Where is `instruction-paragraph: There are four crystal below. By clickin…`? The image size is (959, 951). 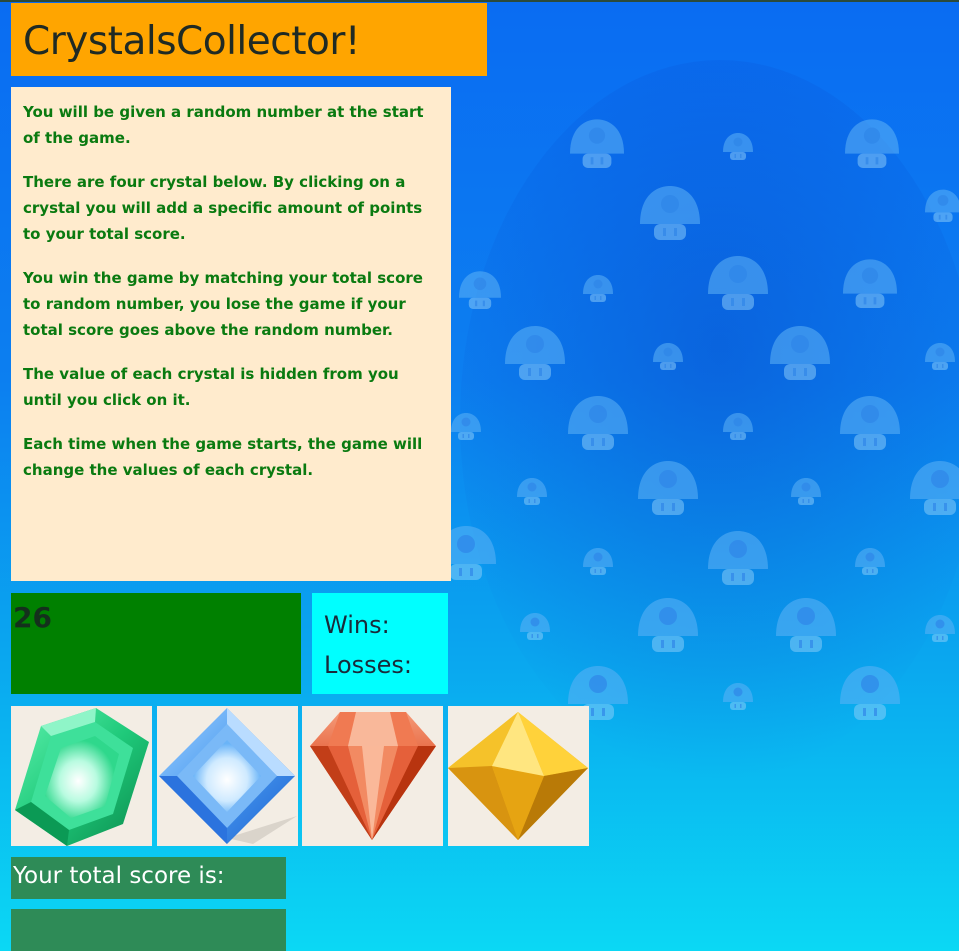
instruction-paragraph: There are four crystal below. By clickin… is located at coordinates (223, 208).